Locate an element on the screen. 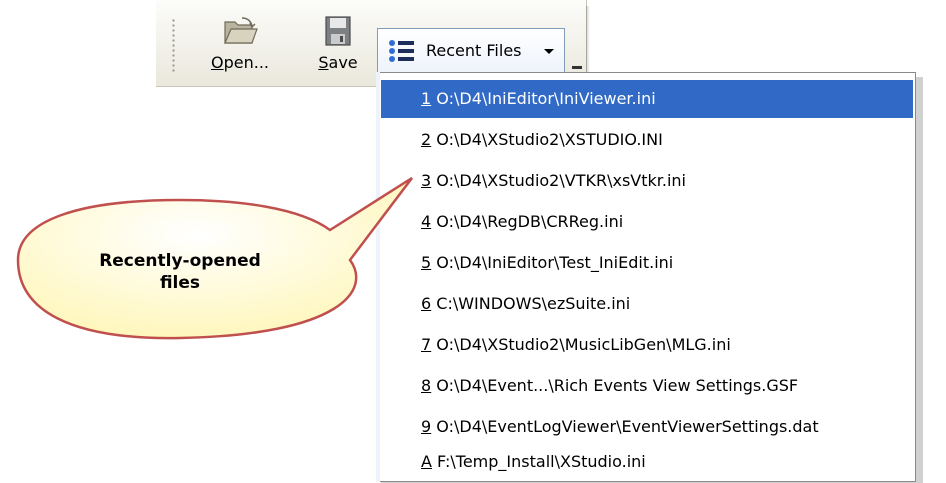  menu-item-recent-4: 4 O:\D4\RegDB\CRReg.ini is located at coordinates (647, 222).